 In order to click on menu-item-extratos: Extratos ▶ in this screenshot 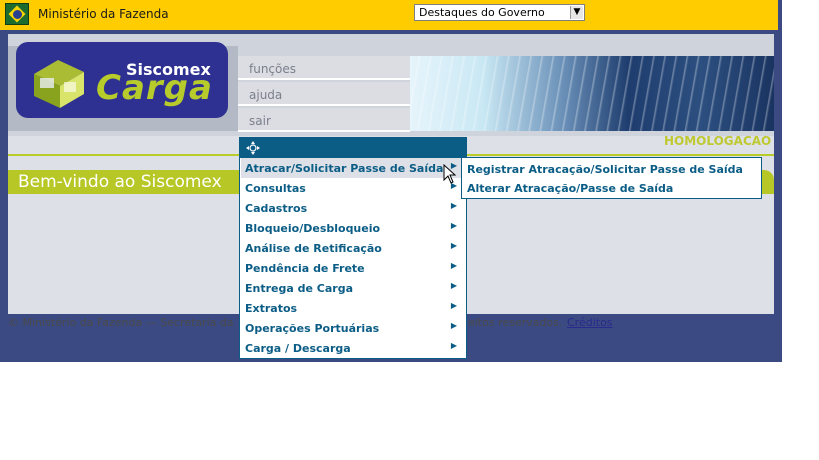, I will do `click(353, 308)`.